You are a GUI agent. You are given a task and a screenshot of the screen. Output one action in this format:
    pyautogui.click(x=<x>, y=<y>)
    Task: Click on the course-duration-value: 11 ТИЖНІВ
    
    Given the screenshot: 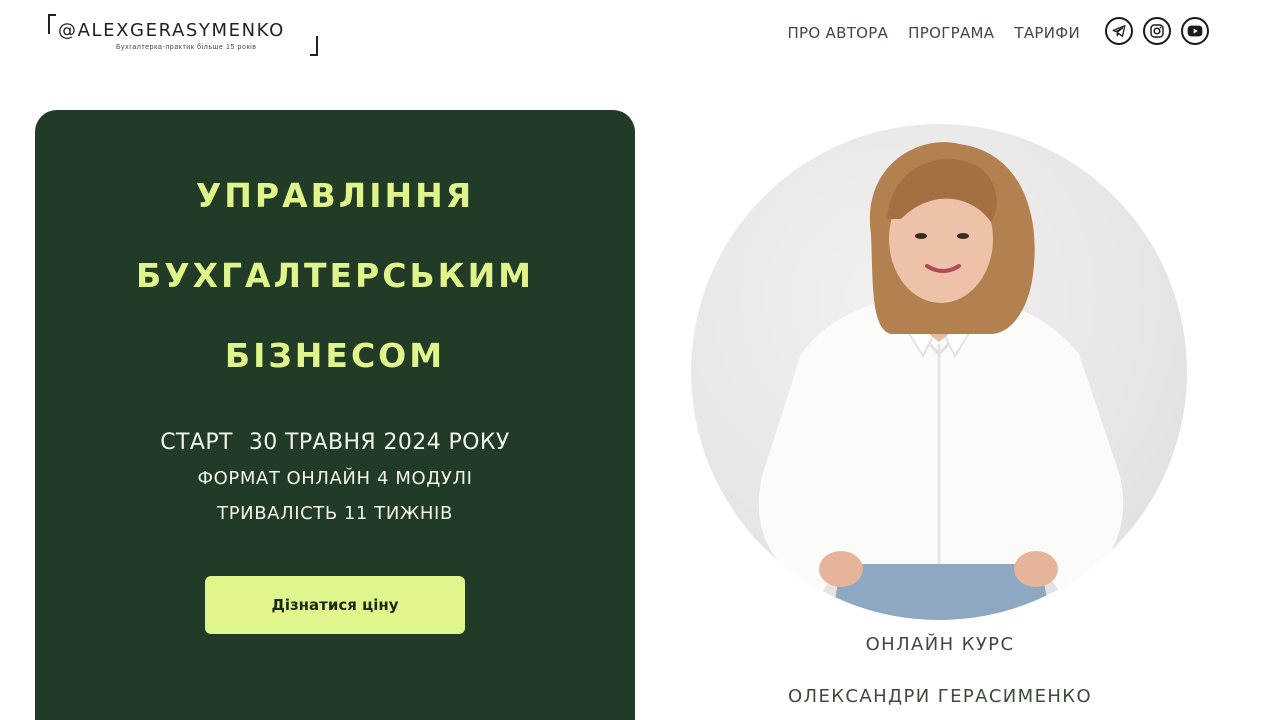 What is the action you would take?
    pyautogui.click(x=398, y=513)
    